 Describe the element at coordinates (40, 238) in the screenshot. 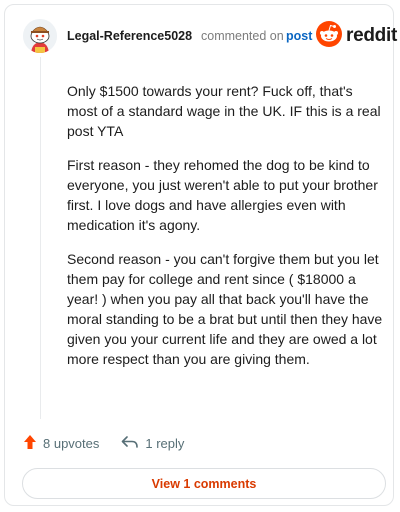

I see `thread-line` at that location.